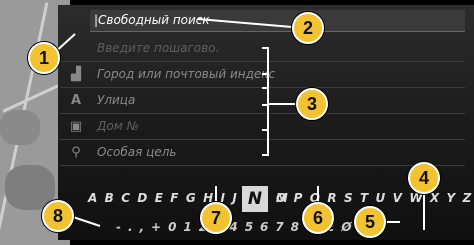 The width and height of the screenshot is (474, 245). I want to click on callout-7: 7, so click(216, 218).